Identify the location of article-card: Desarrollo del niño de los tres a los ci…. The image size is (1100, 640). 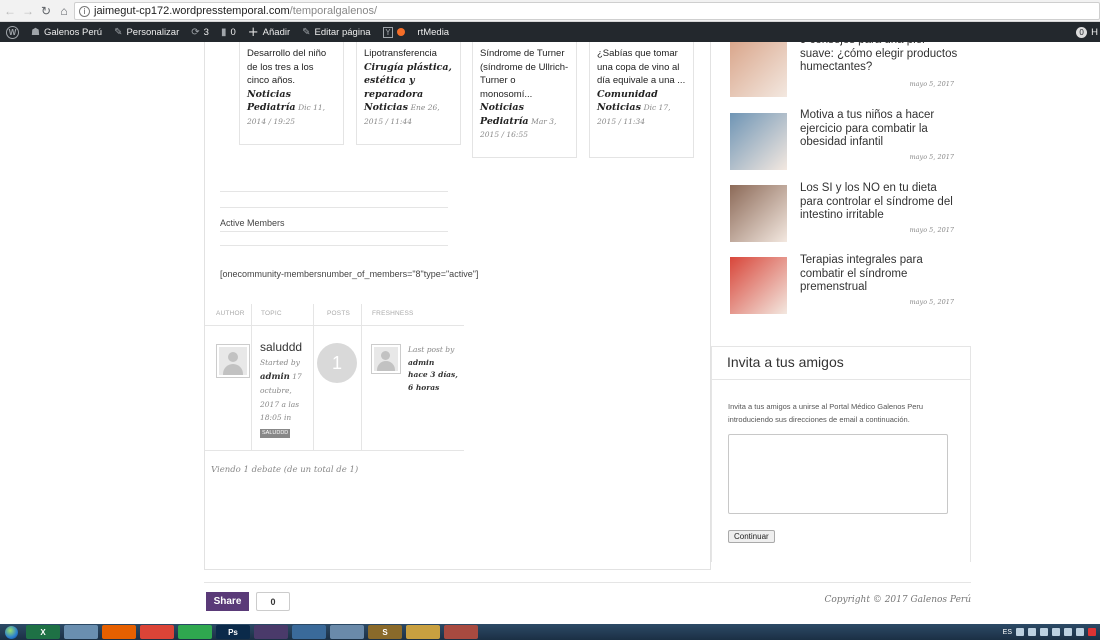
(291, 93).